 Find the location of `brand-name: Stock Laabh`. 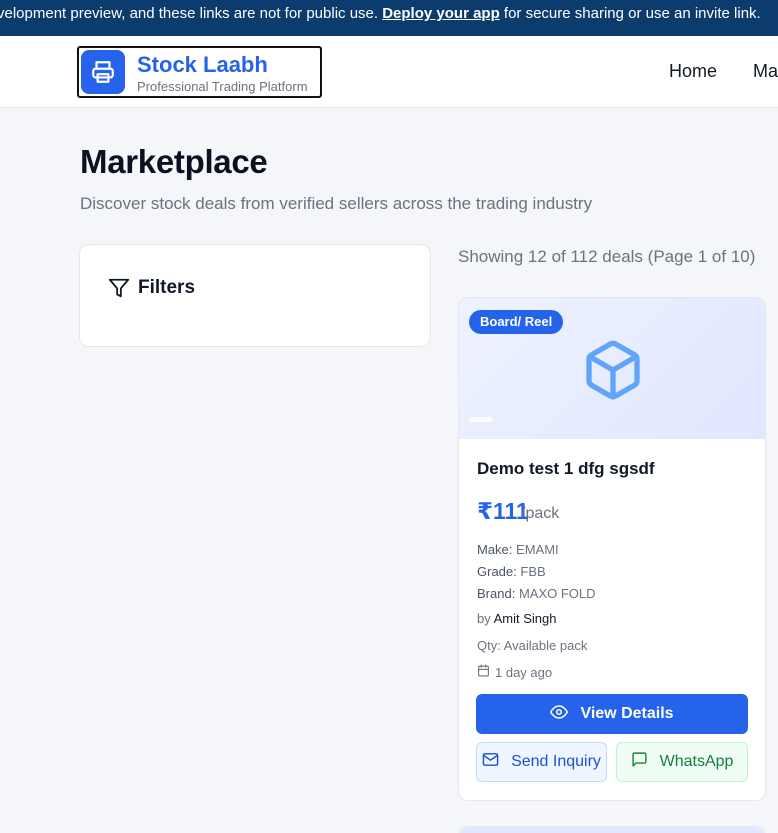

brand-name: Stock Laabh is located at coordinates (202, 64).